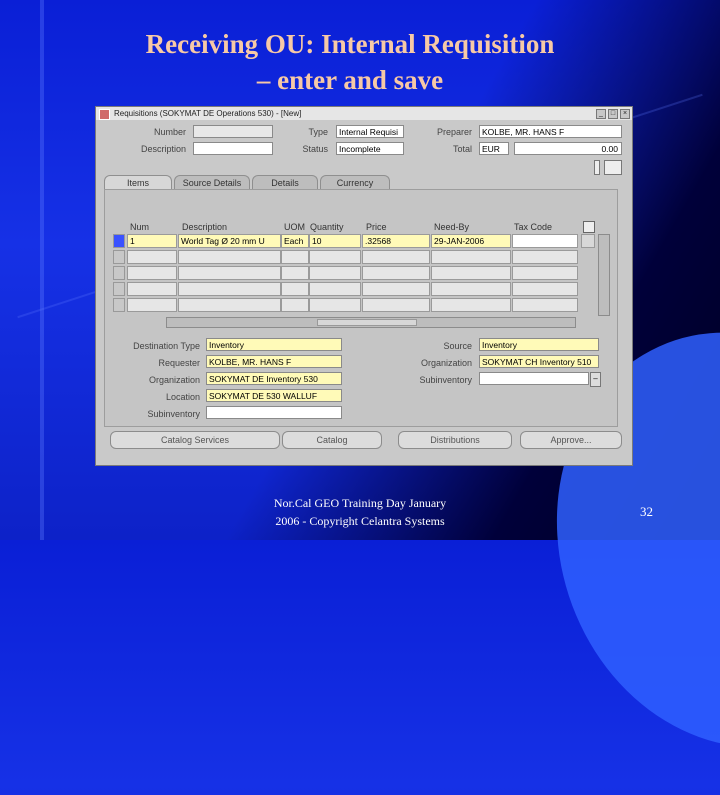 The image size is (720, 795). Describe the element at coordinates (539, 361) in the screenshot. I see `source-organization-field: SOKYMAT CH Inventory 510` at that location.